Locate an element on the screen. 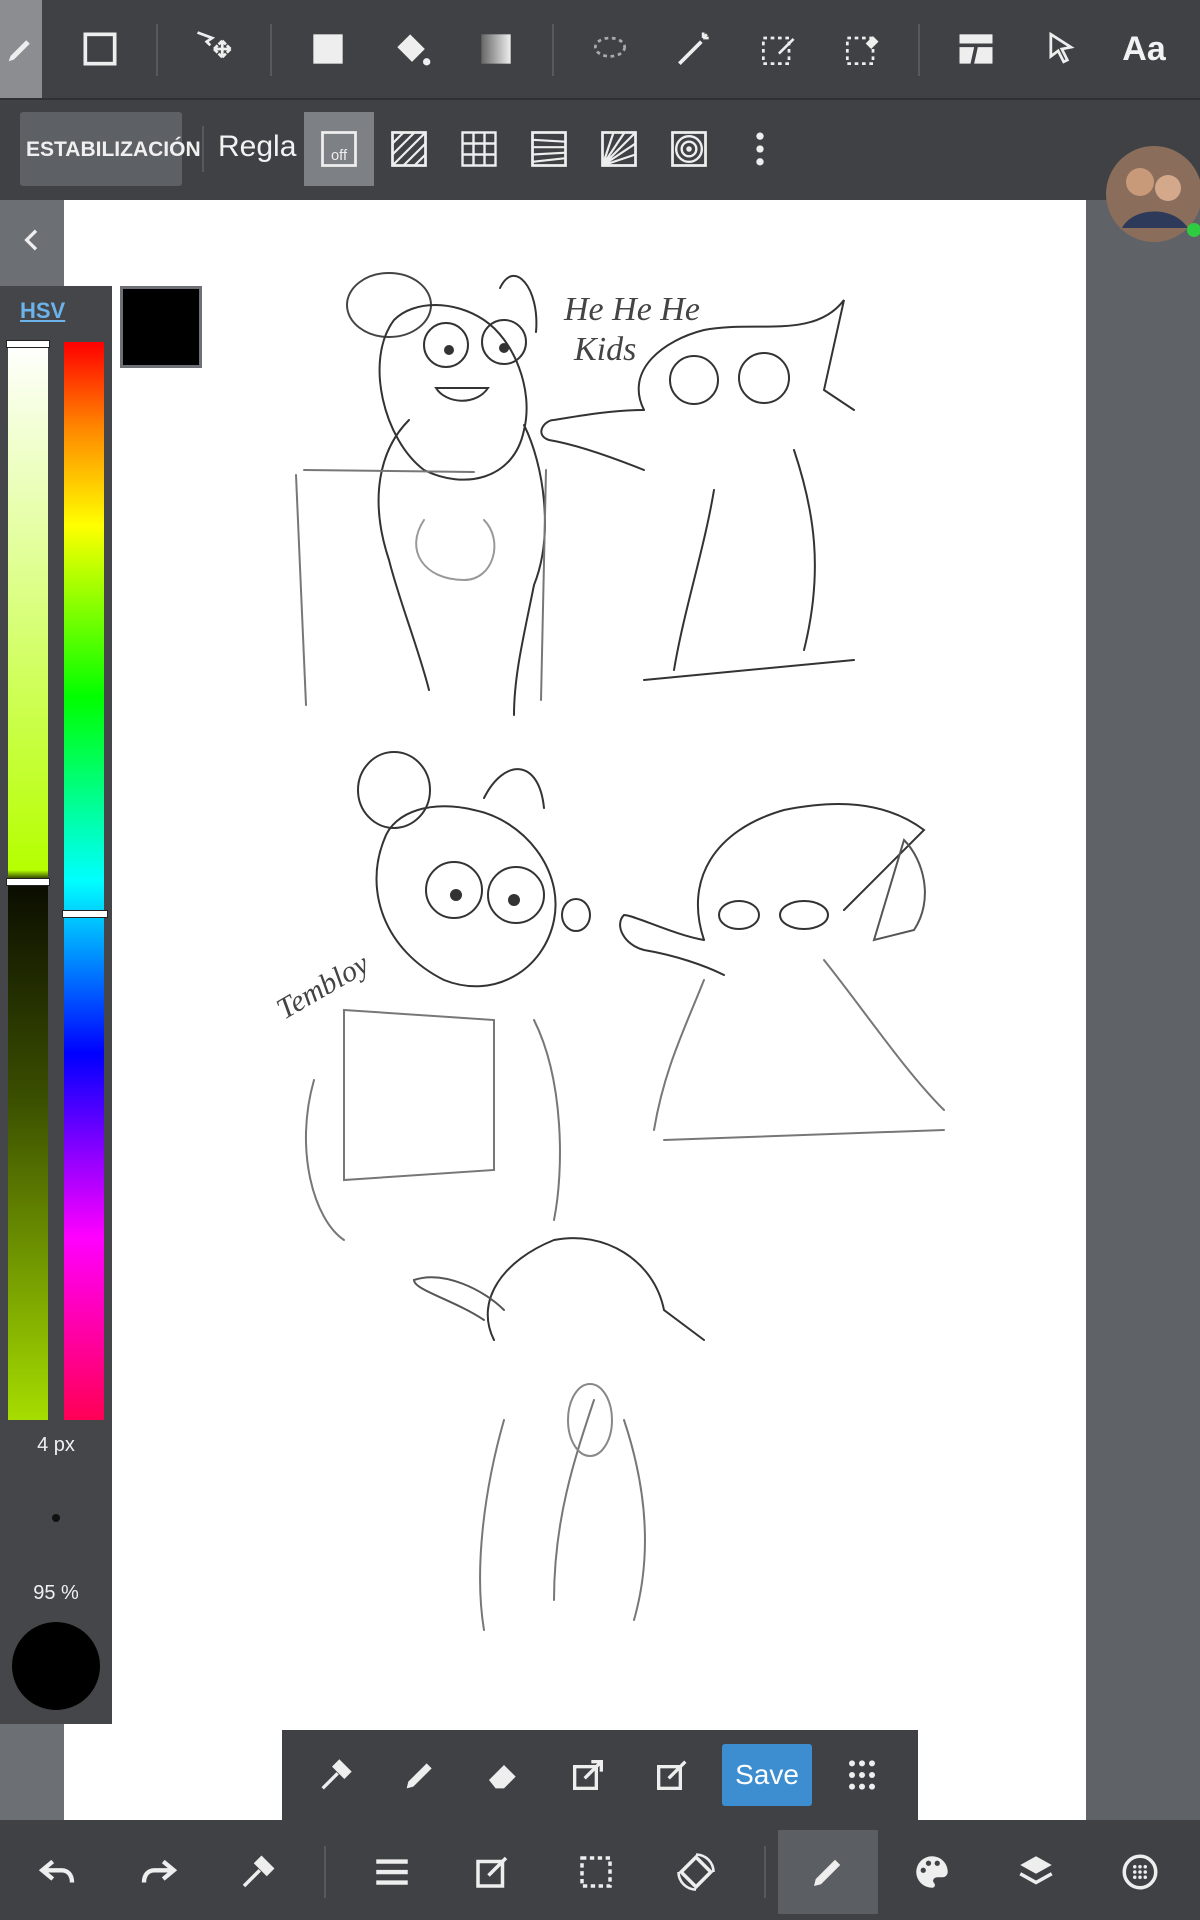 This screenshot has width=1200, height=1920. globe-grid-icon is located at coordinates (1140, 1872).